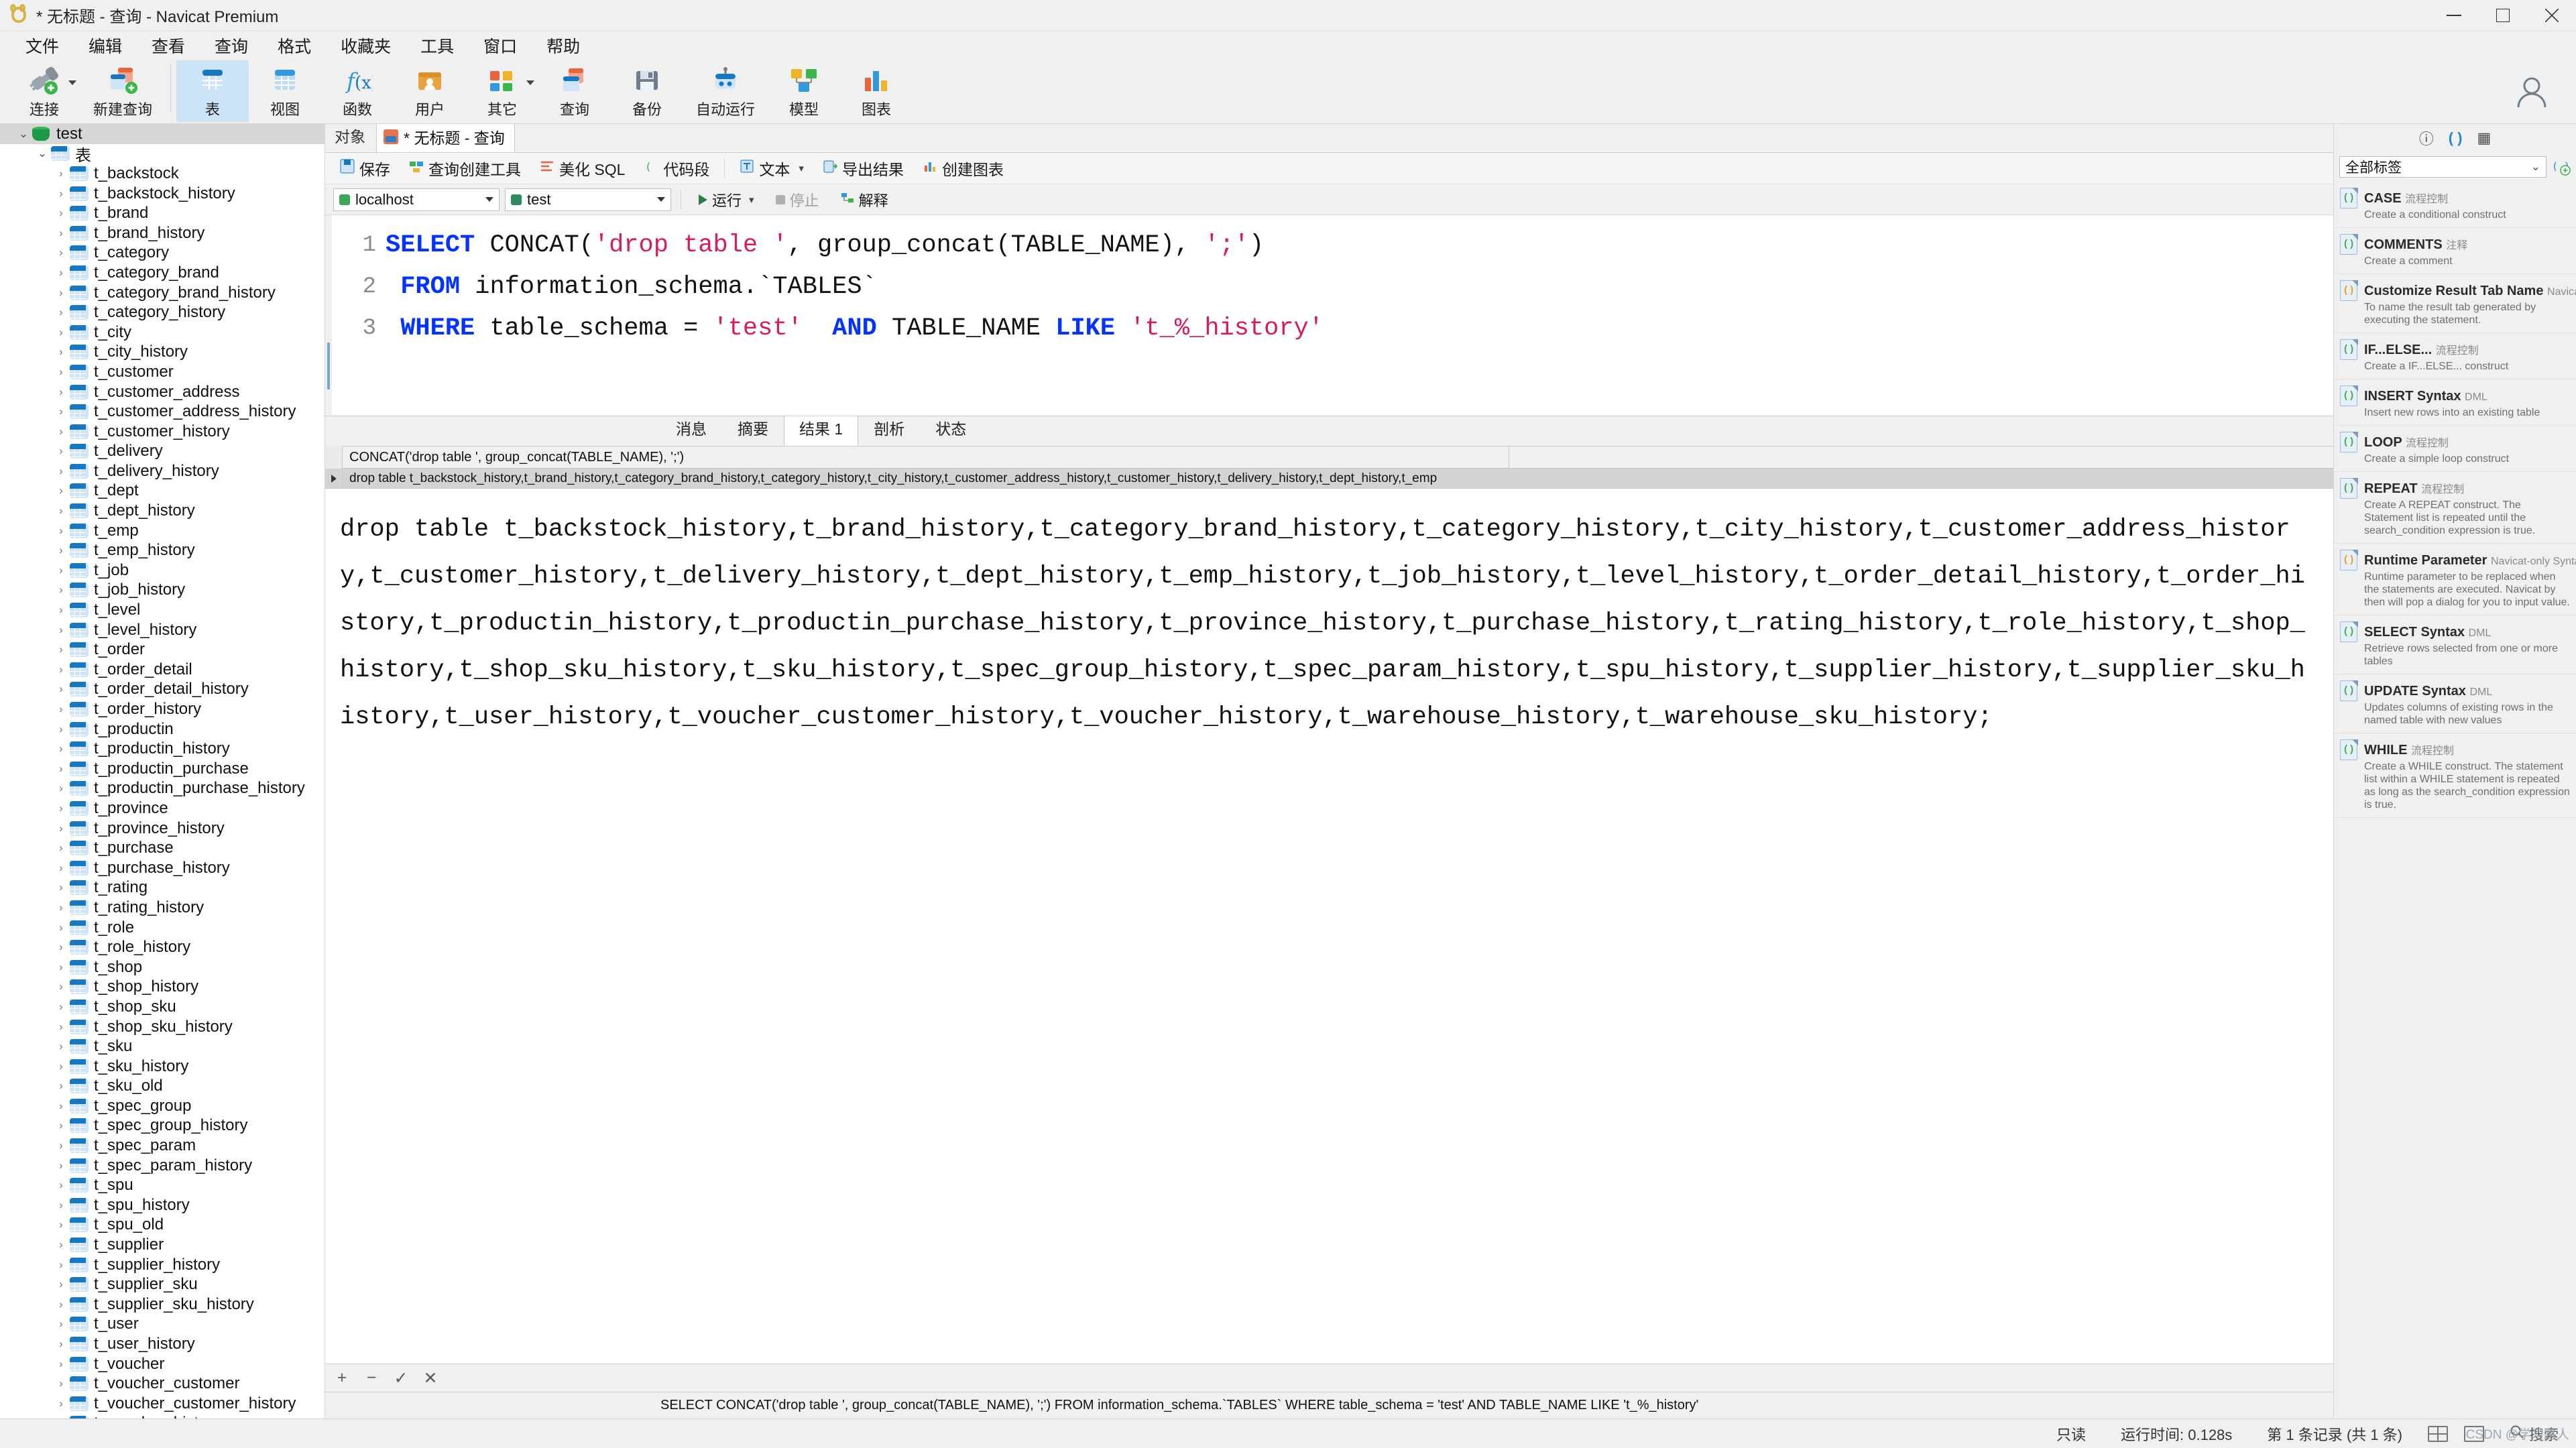 This screenshot has width=2576, height=1448. Describe the element at coordinates (162, 908) in the screenshot. I see `tree-table-item: › t_rating_history` at that location.